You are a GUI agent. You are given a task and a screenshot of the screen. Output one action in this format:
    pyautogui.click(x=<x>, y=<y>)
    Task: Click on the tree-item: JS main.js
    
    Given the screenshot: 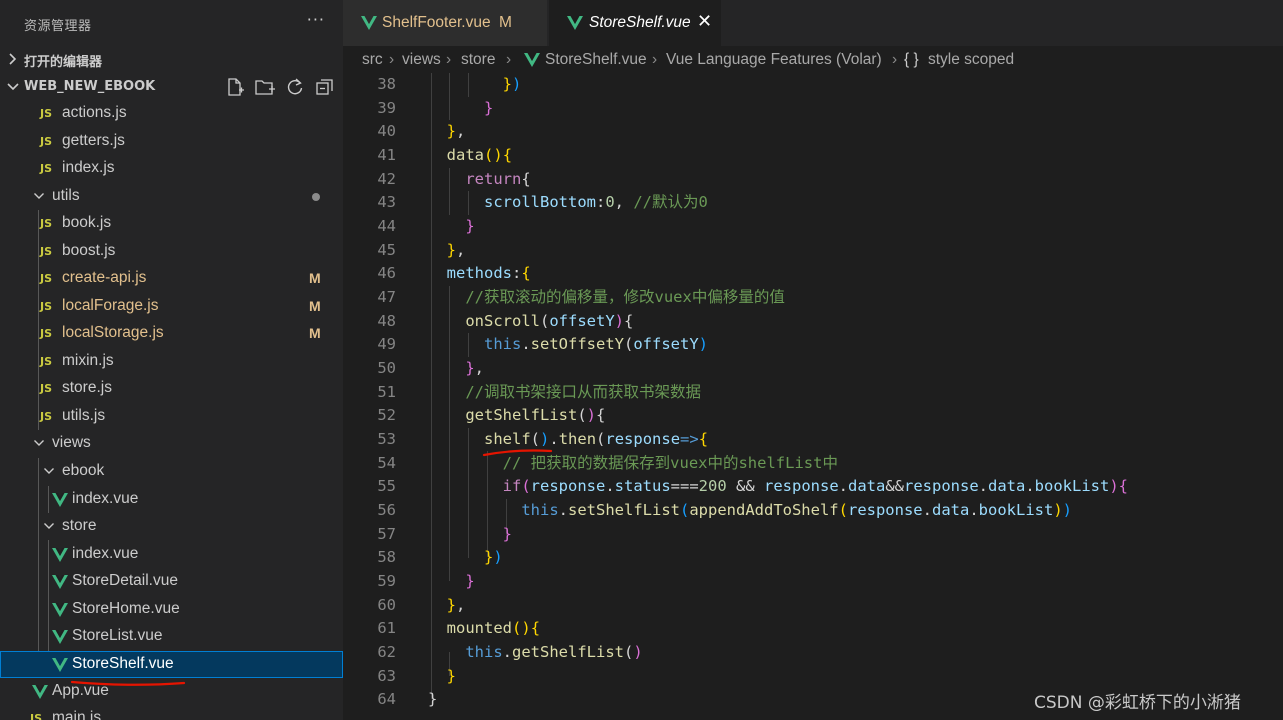 What is the action you would take?
    pyautogui.click(x=171, y=712)
    